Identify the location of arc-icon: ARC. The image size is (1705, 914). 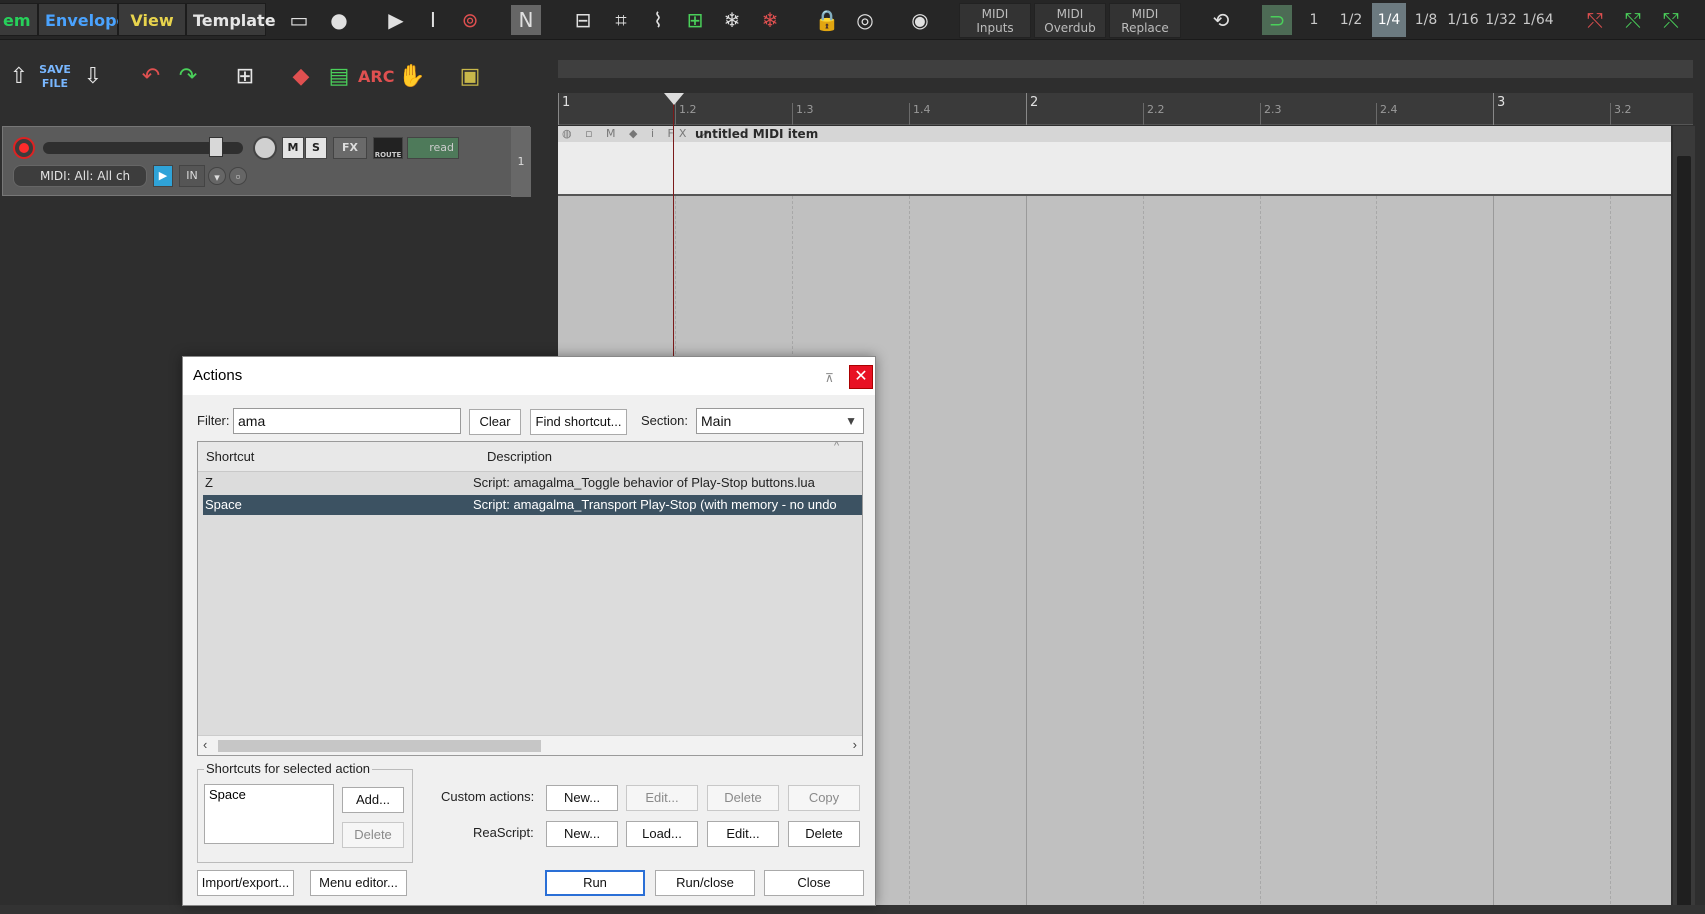
(376, 77).